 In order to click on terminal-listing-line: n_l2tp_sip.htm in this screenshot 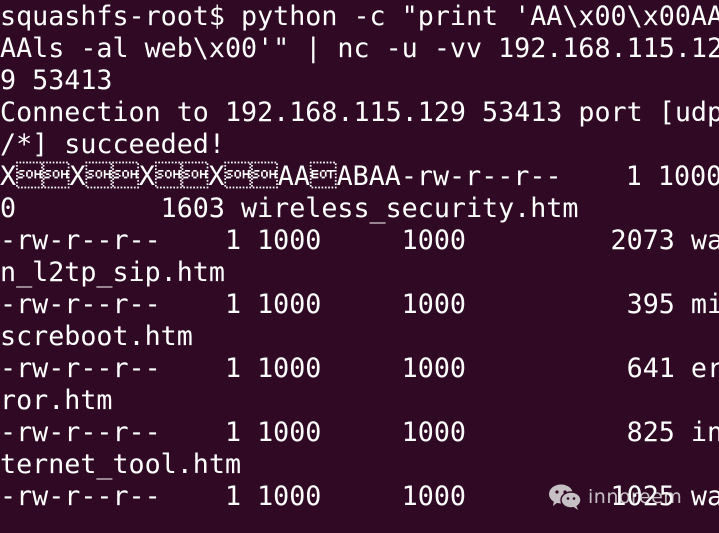, I will do `click(112, 272)`.